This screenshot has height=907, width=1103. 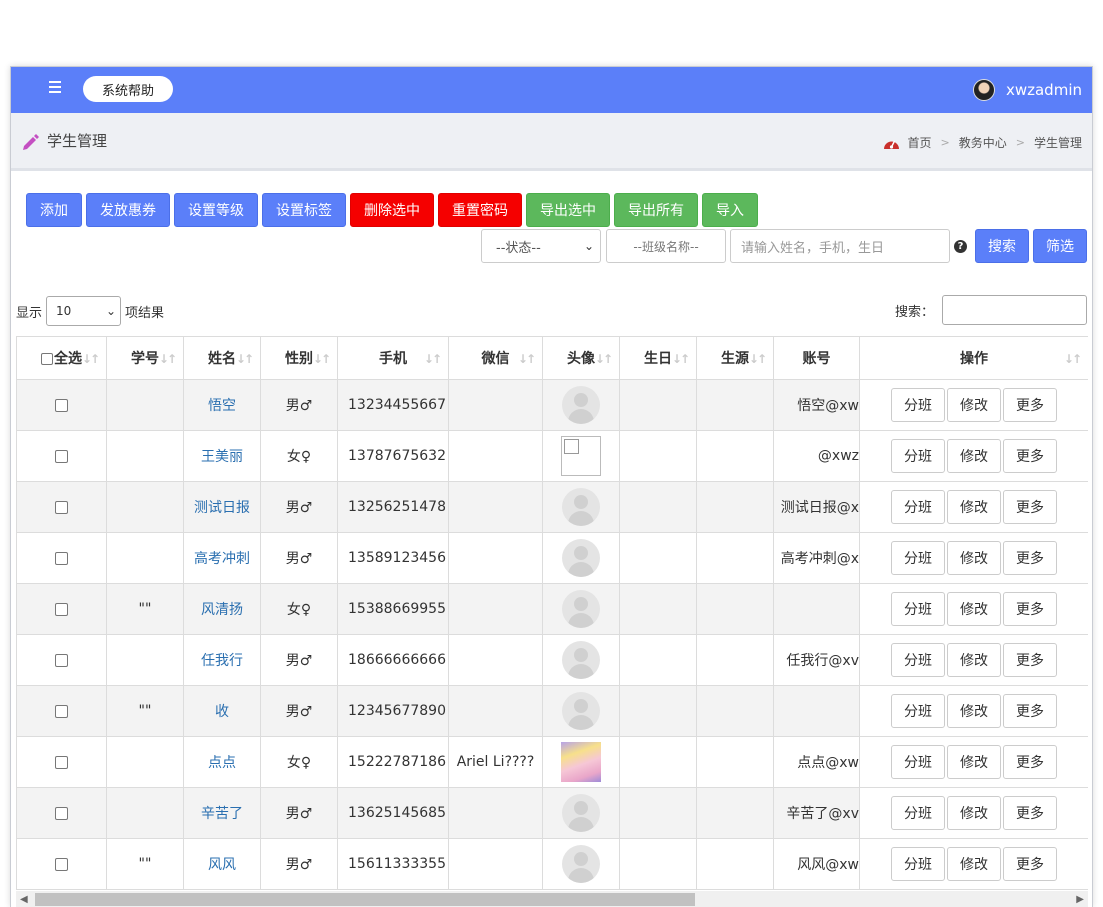 I want to click on hamburger-menu-icon, so click(x=58, y=88).